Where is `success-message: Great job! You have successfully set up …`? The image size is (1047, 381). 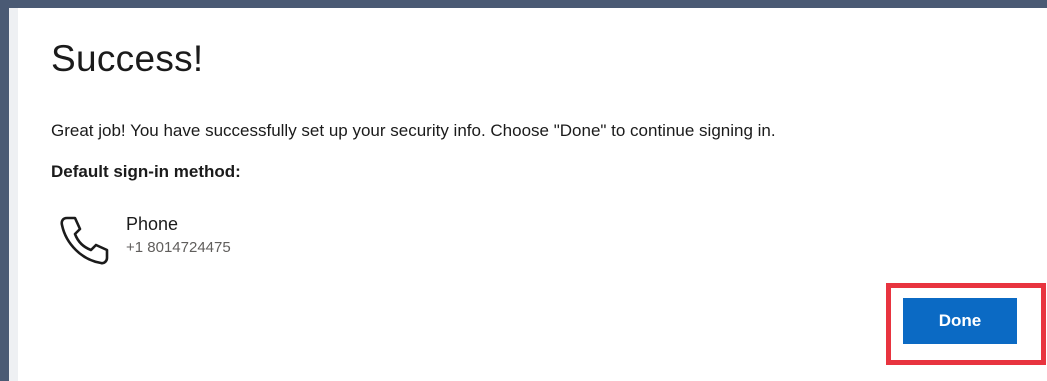
success-message: Great job! You have successfully set up … is located at coordinates (413, 130).